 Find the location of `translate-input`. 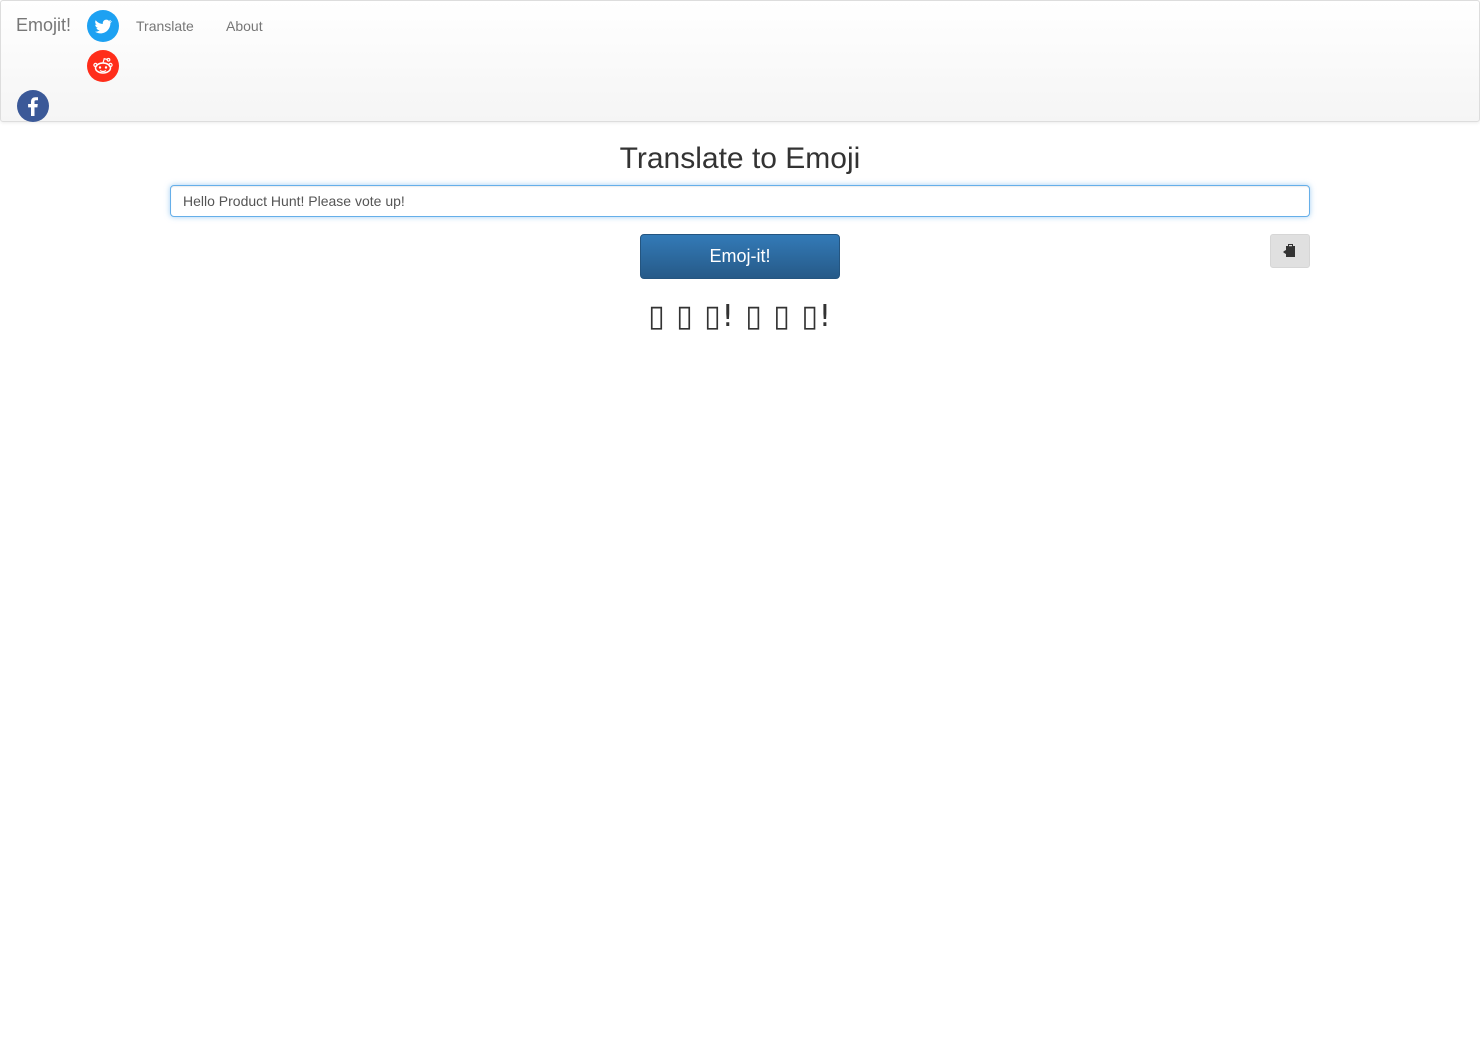

translate-input is located at coordinates (740, 201).